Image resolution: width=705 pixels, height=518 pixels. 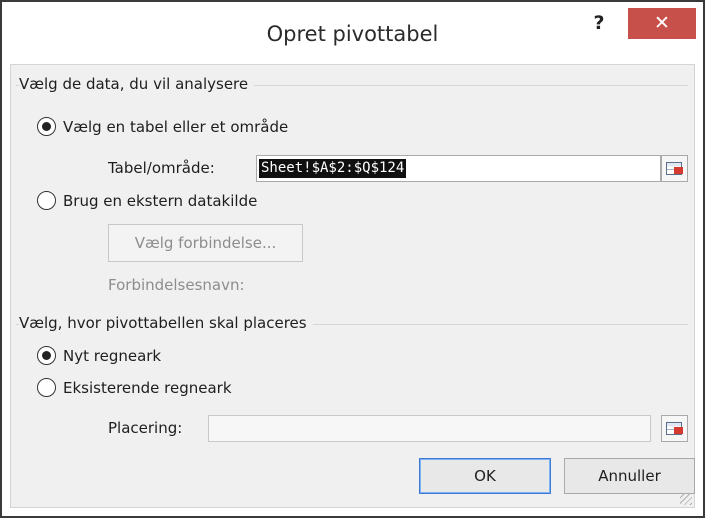 What do you see at coordinates (686, 499) in the screenshot?
I see `resize-grip-icon` at bounding box center [686, 499].